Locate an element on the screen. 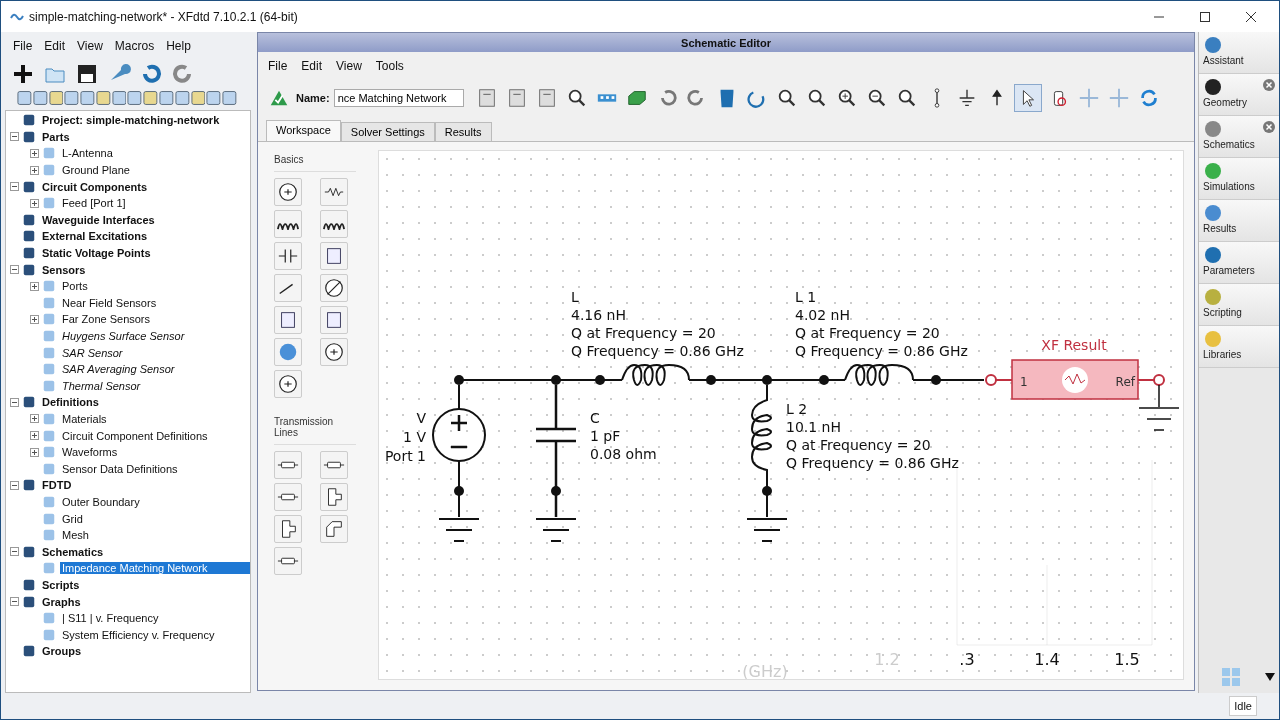 Image resolution: width=1280 pixels, height=720 pixels. tree-item: SAR Averaging Sensor is located at coordinates (118, 369).